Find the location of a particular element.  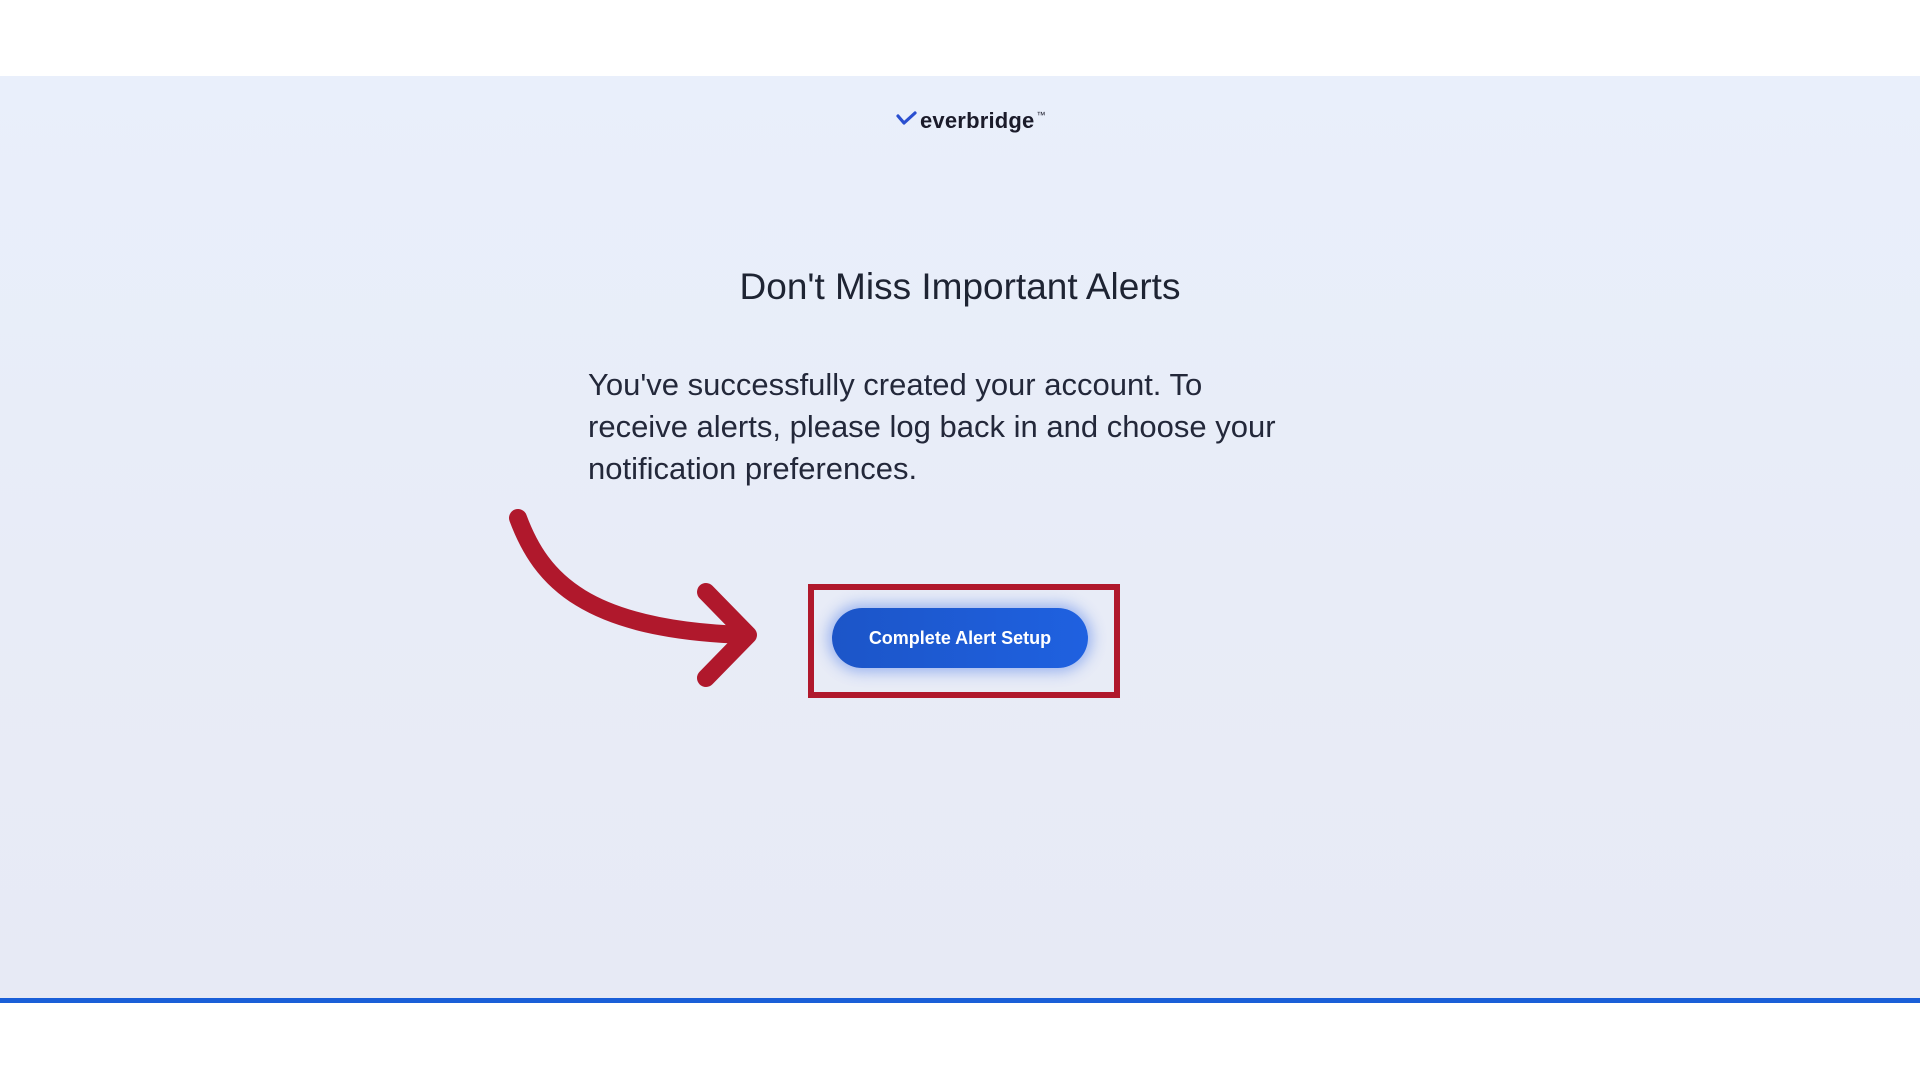

trademark-symbol: ™ is located at coordinates (1041, 115).